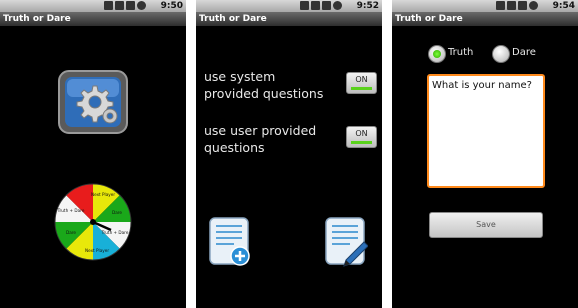 The image size is (578, 308). I want to click on user-questions-toggle: ON, so click(361, 137).